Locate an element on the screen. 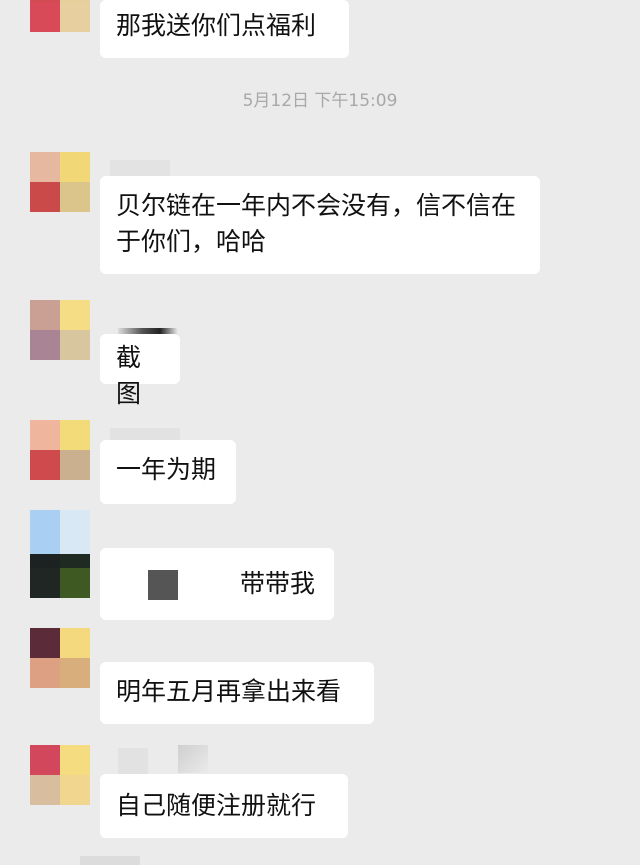 This screenshot has height=865, width=640. message-text: 那我送你们点福利 is located at coordinates (216, 25).